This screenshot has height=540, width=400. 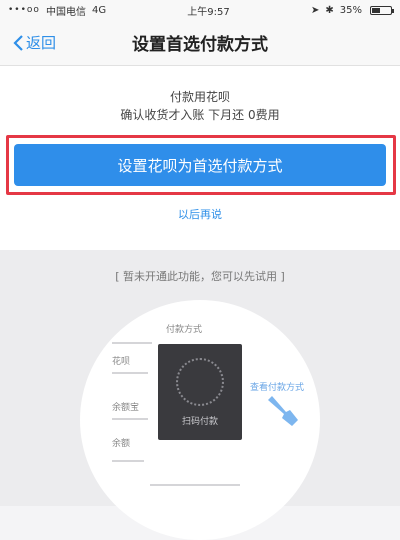 What do you see at coordinates (350, 10) in the screenshot?
I see `battery-percent: 35%` at bounding box center [350, 10].